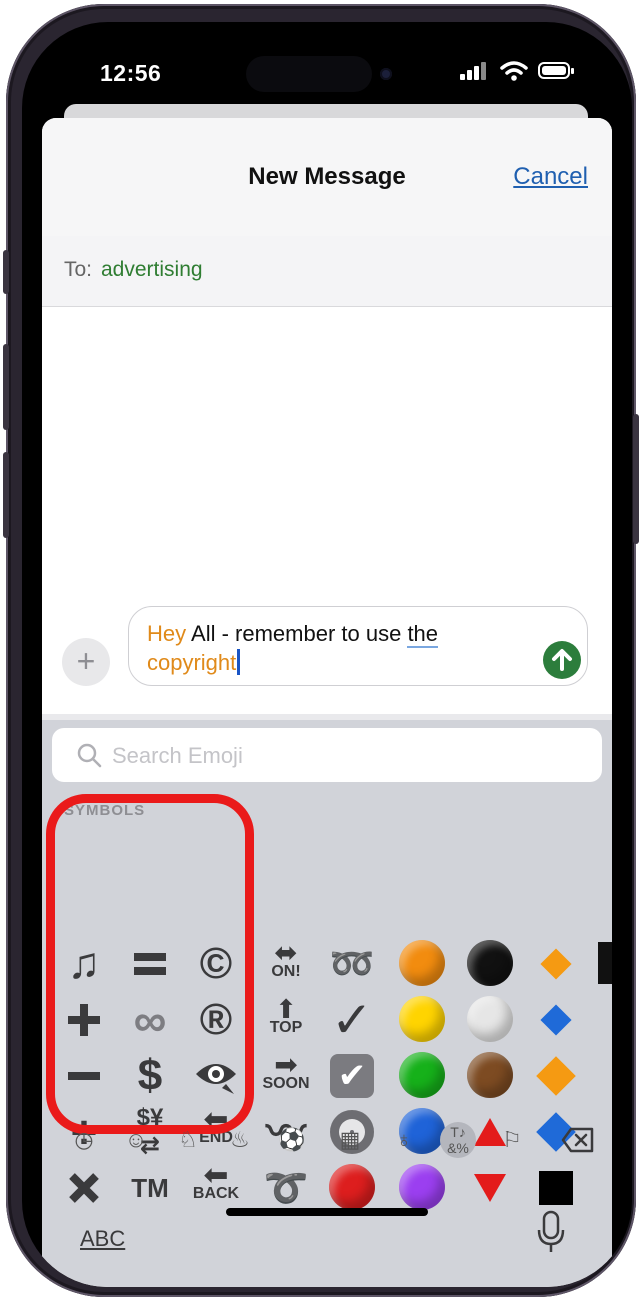  What do you see at coordinates (177, 755) in the screenshot?
I see `search-placeholder: Search Emoji` at bounding box center [177, 755].